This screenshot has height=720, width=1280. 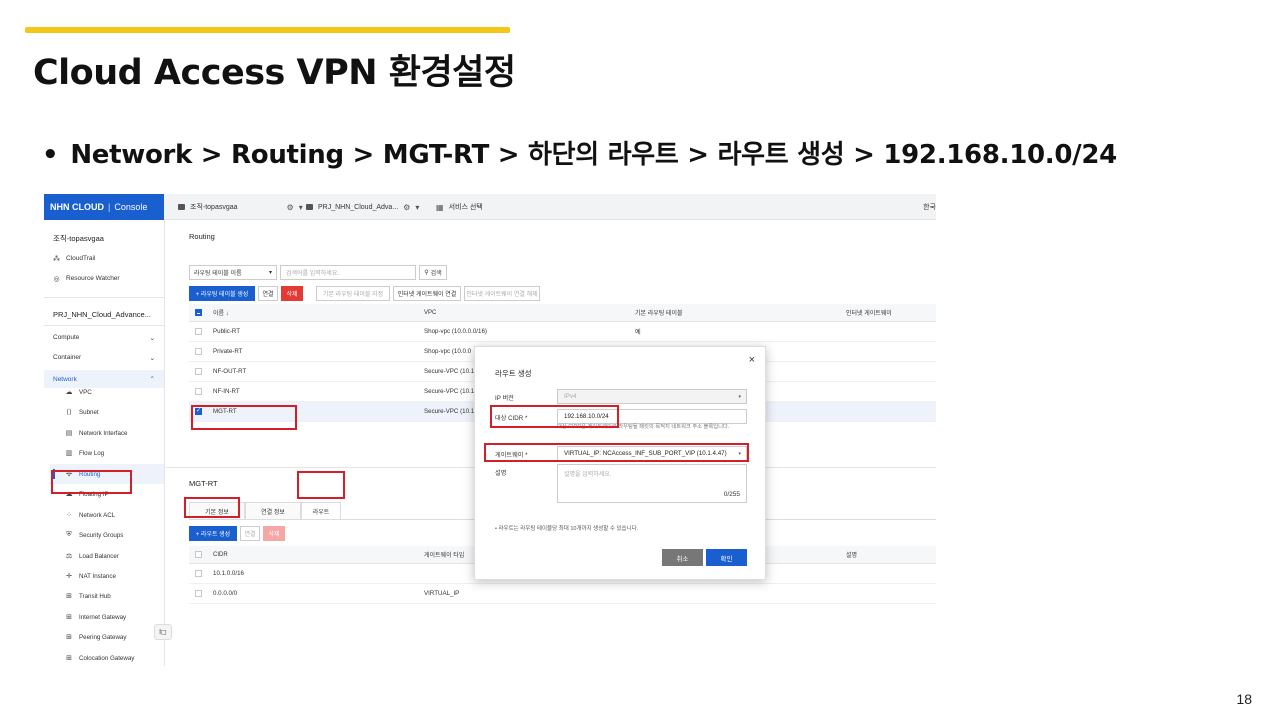 What do you see at coordinates (95, 596) in the screenshot?
I see `sidebar-item-label: Transit Hub` at bounding box center [95, 596].